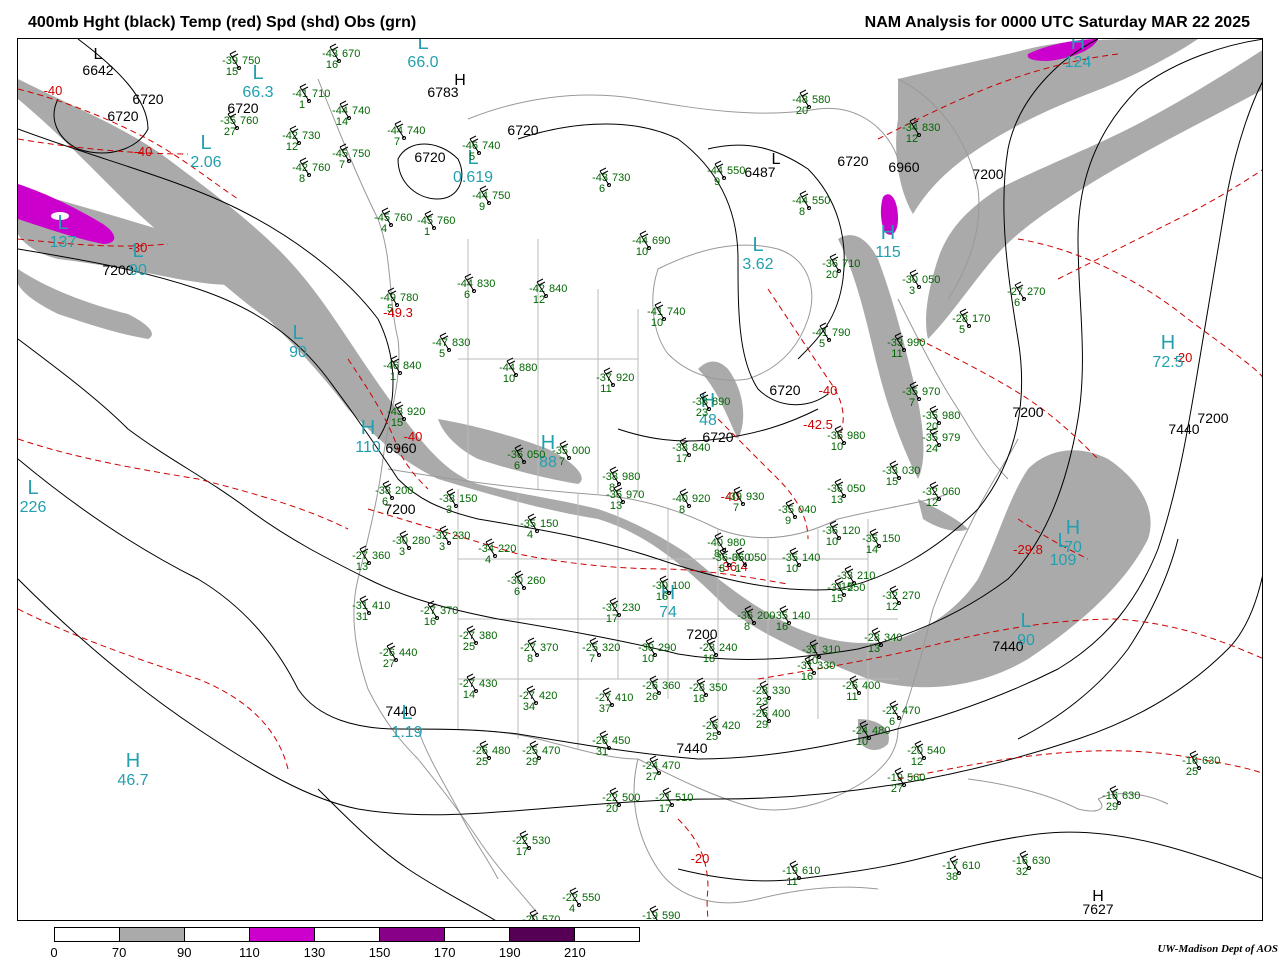  Describe the element at coordinates (926, 754) in the screenshot. I see `station-plot: -20 54012` at that location.